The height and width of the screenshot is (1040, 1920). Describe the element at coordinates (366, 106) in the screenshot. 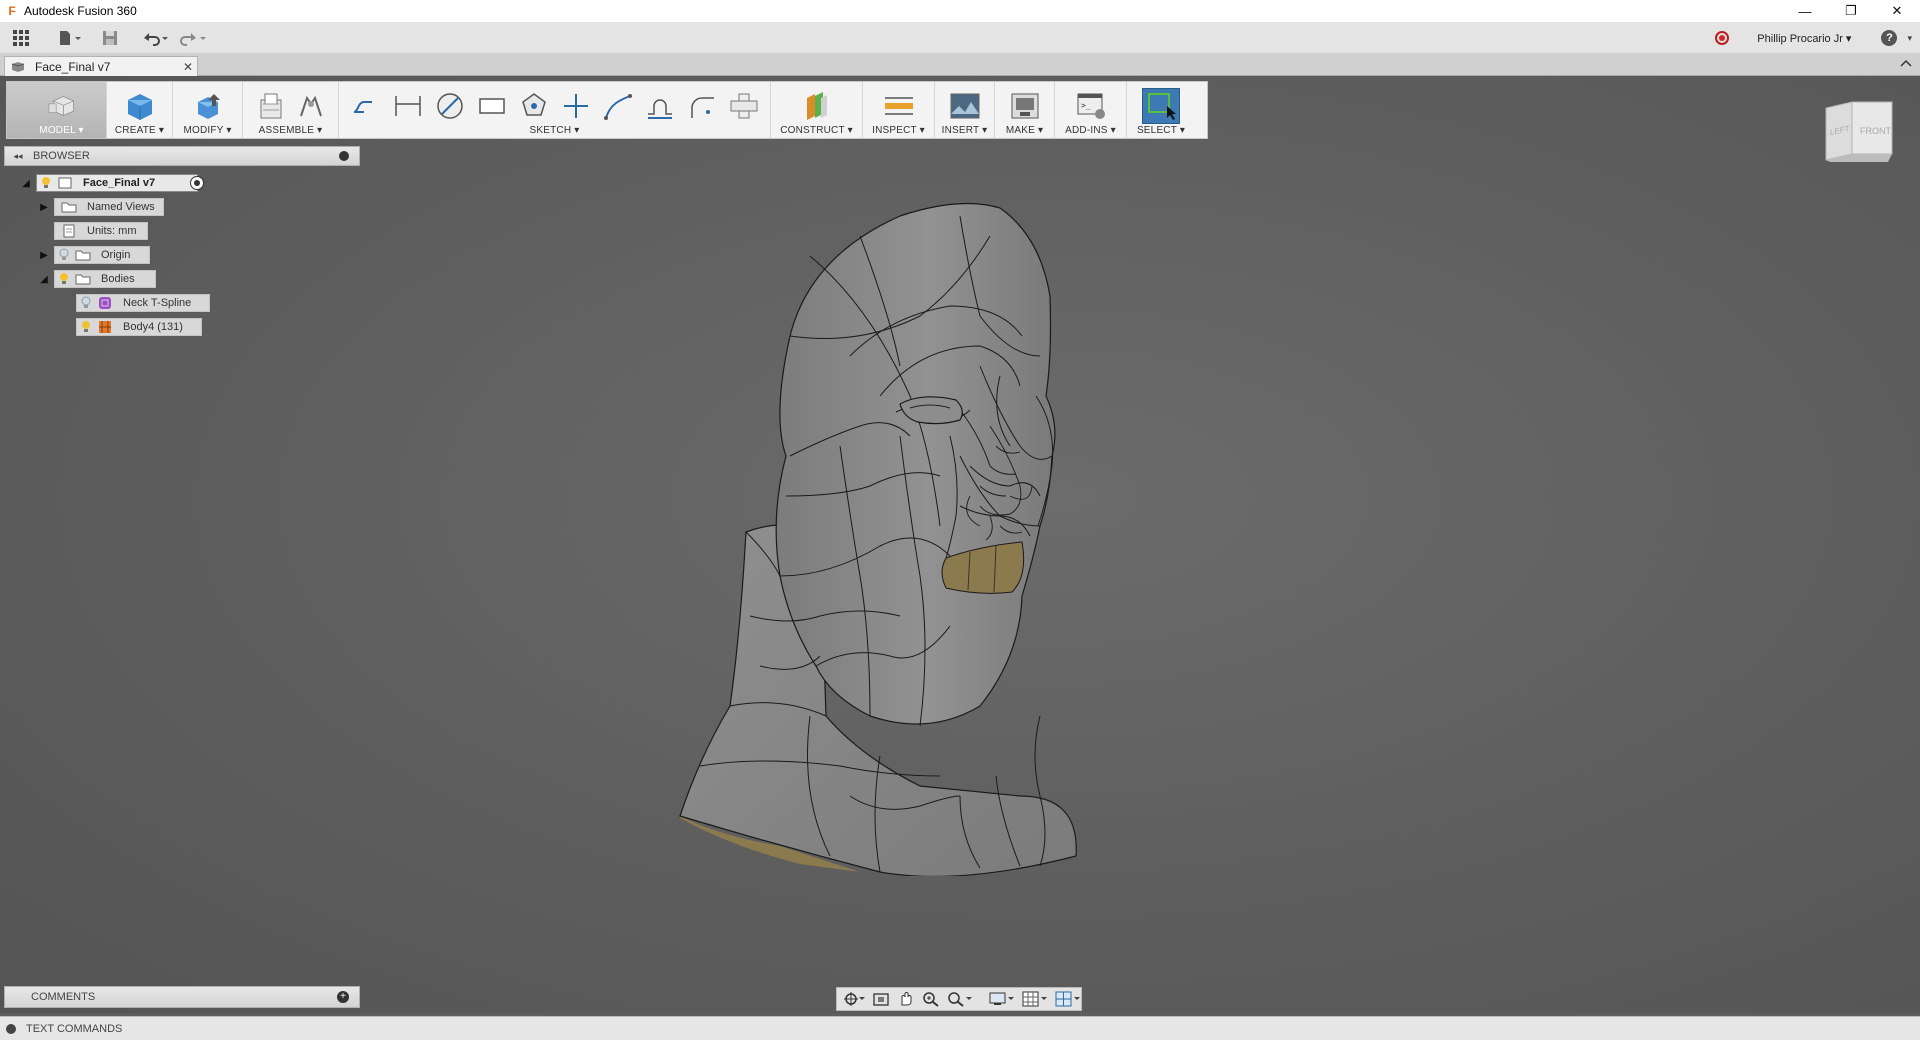

I see `create-sketch-icon` at that location.